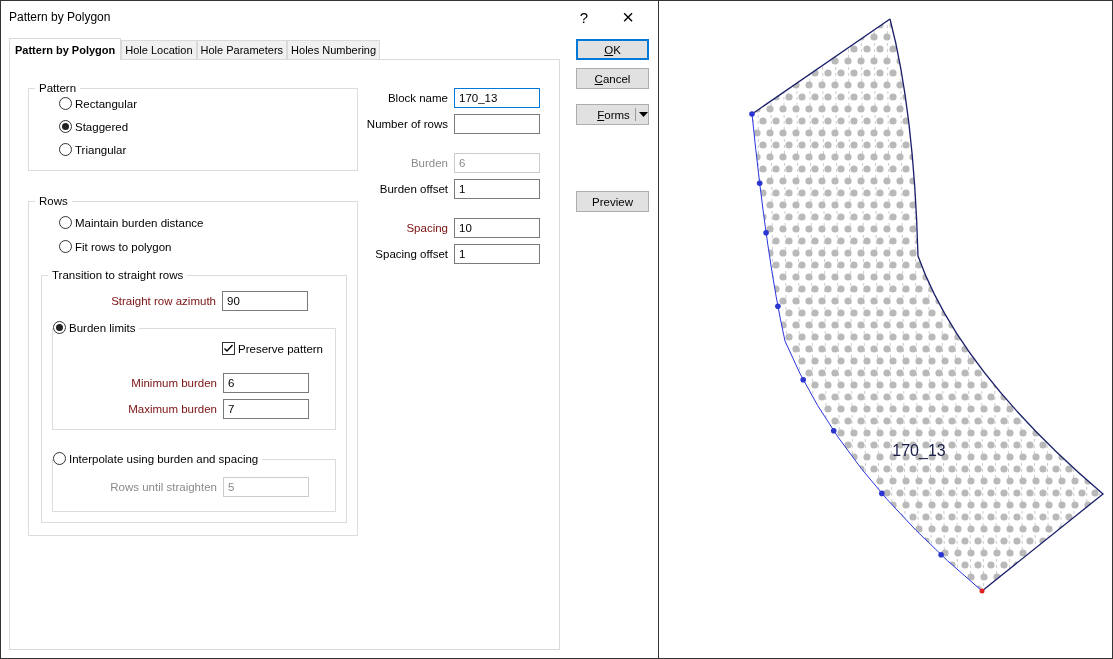 This screenshot has height=659, width=1113. Describe the element at coordinates (612, 78) in the screenshot. I see `dialog-button: Cancel` at that location.